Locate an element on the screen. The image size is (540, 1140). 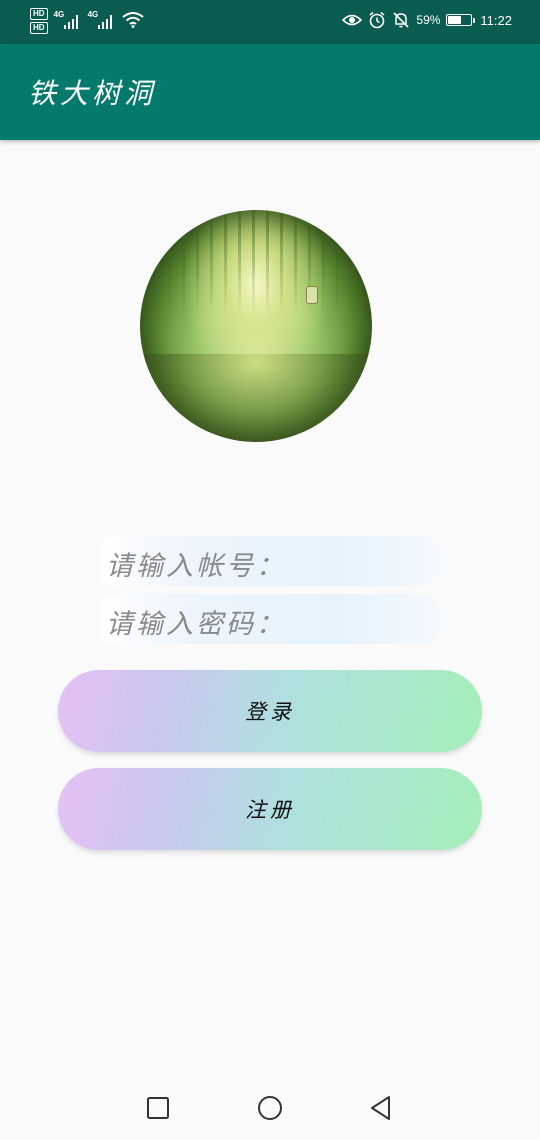
sim2-network-label: 4G is located at coordinates (93, 14).